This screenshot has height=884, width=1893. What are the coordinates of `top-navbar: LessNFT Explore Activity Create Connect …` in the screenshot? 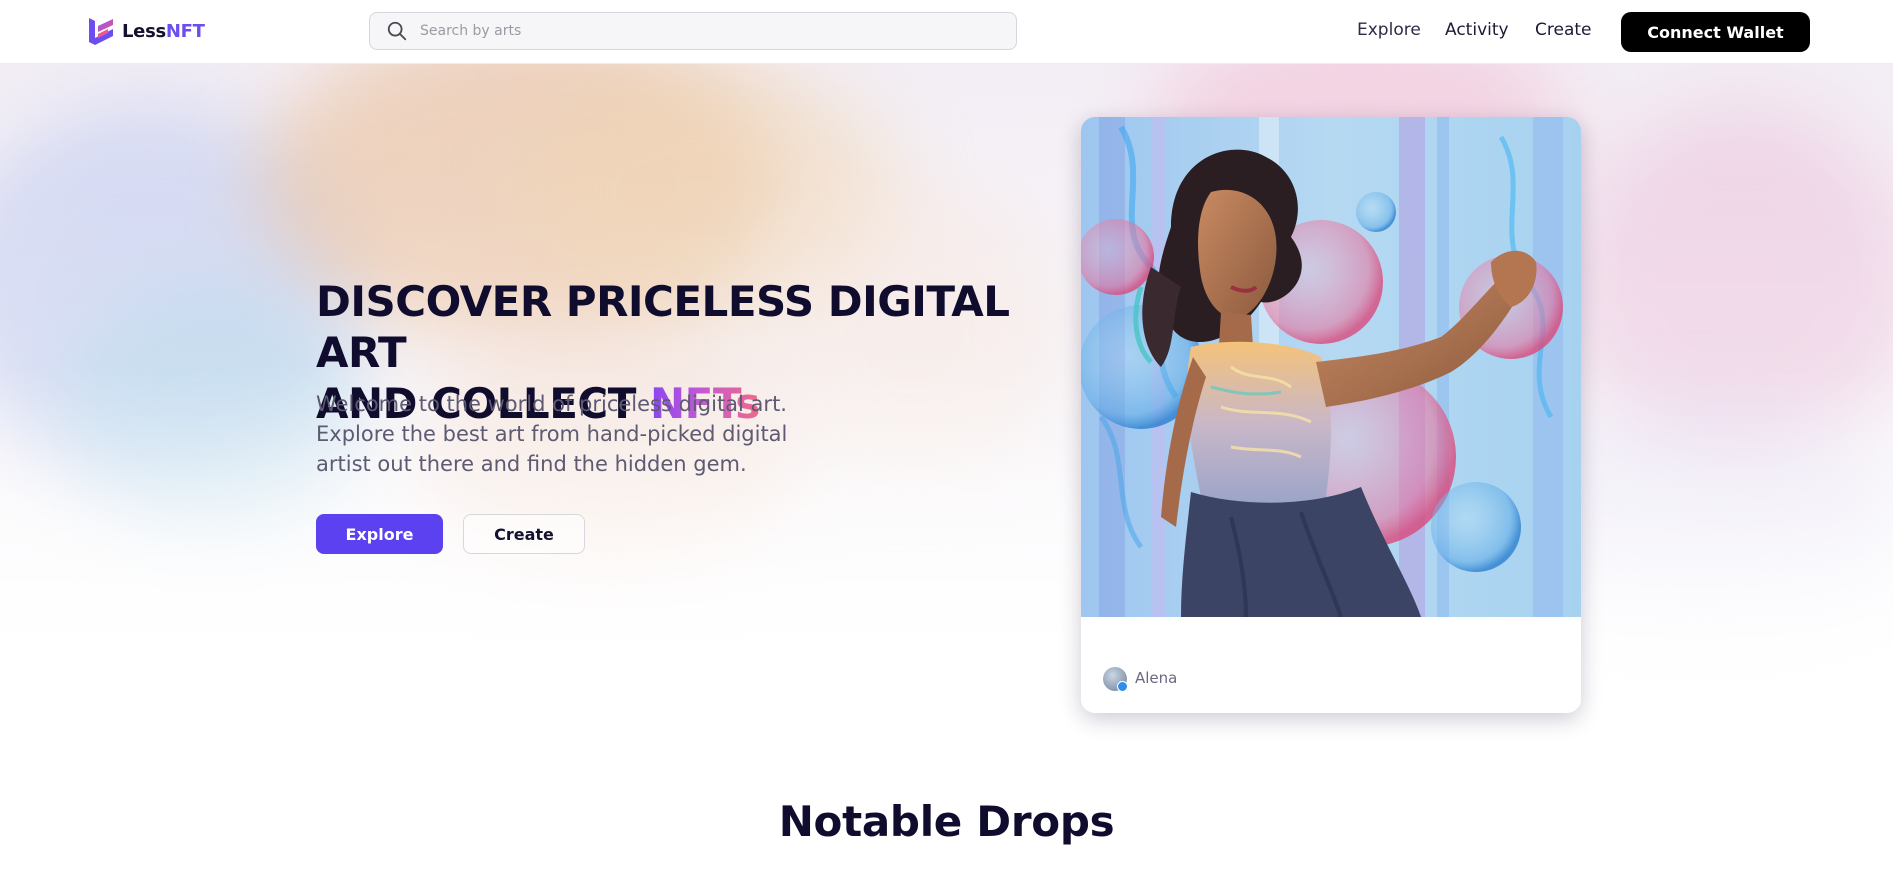 It's located at (946, 32).